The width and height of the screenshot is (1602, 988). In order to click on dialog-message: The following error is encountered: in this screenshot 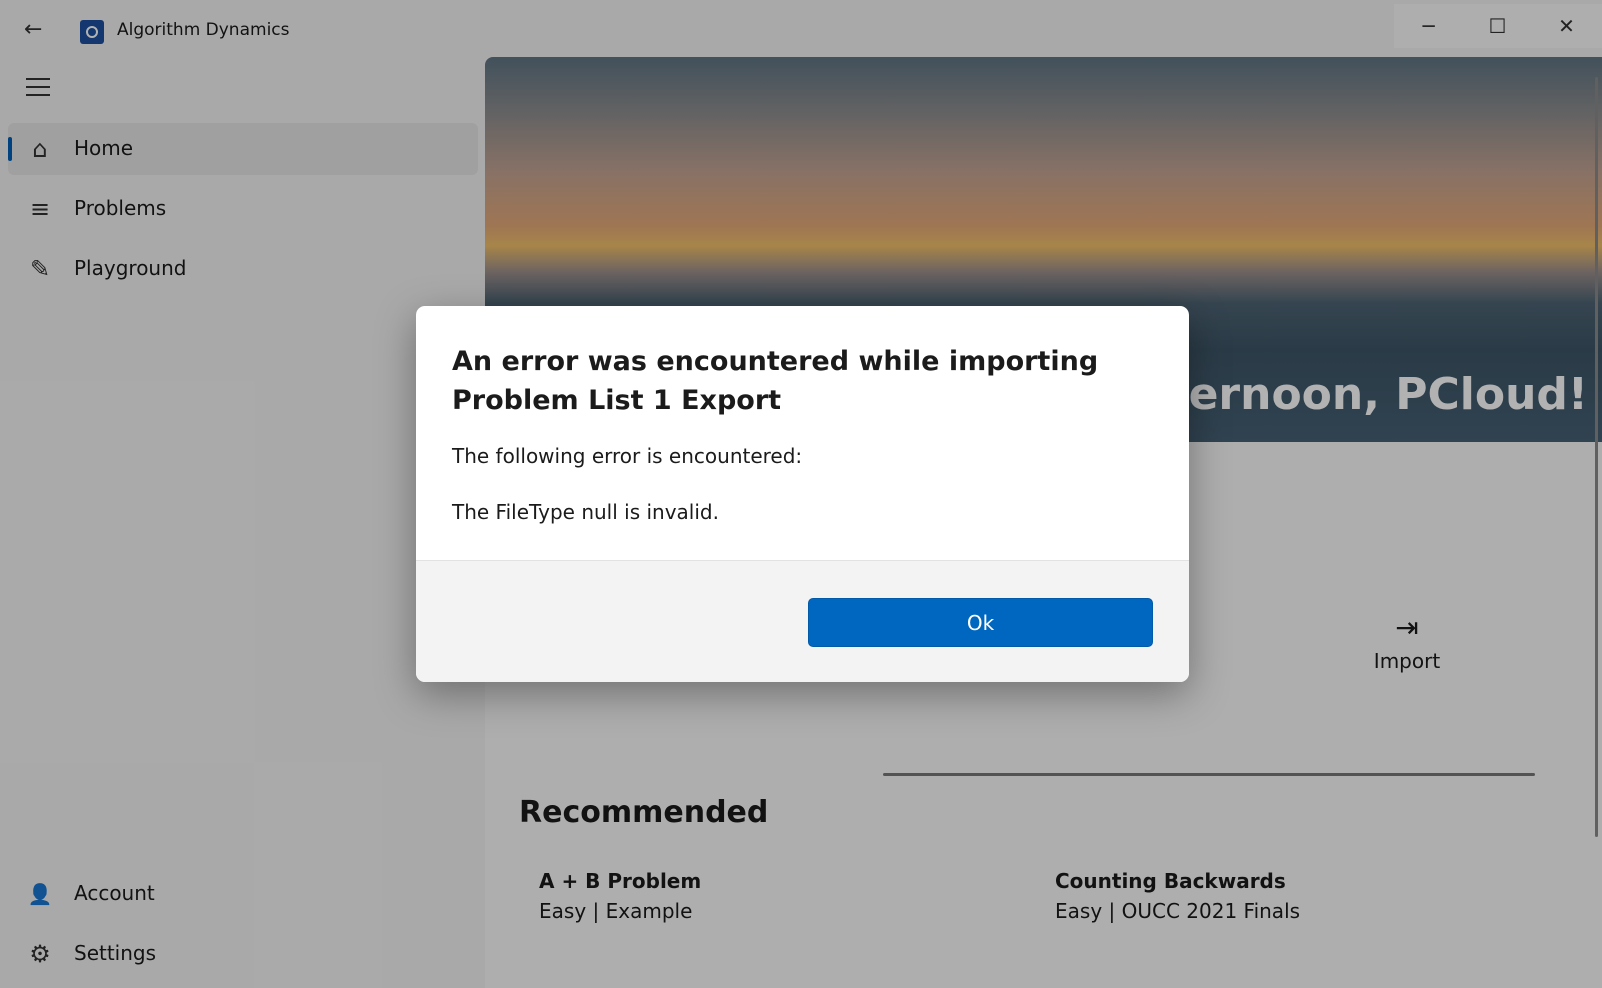, I will do `click(627, 456)`.